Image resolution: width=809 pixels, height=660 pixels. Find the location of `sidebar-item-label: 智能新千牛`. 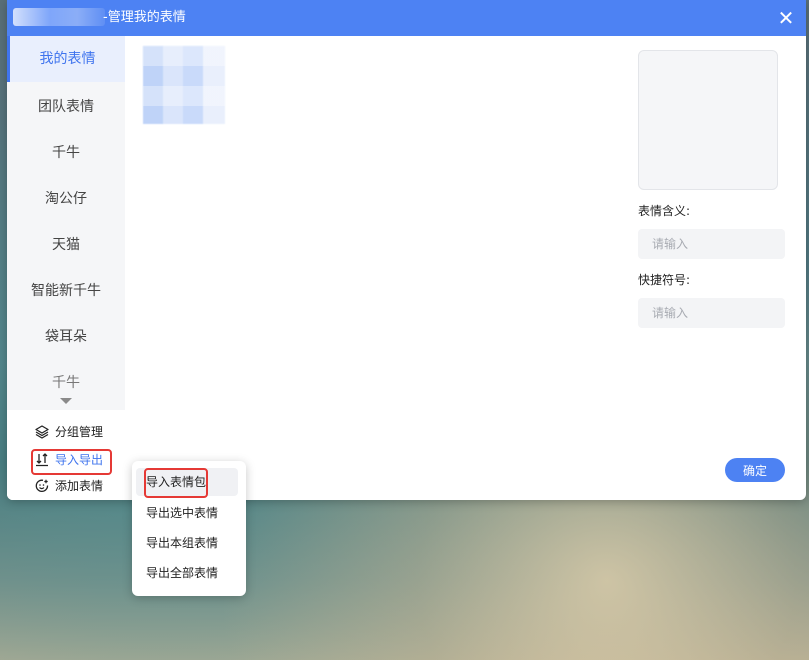

sidebar-item-label: 智能新千牛 is located at coordinates (66, 291).